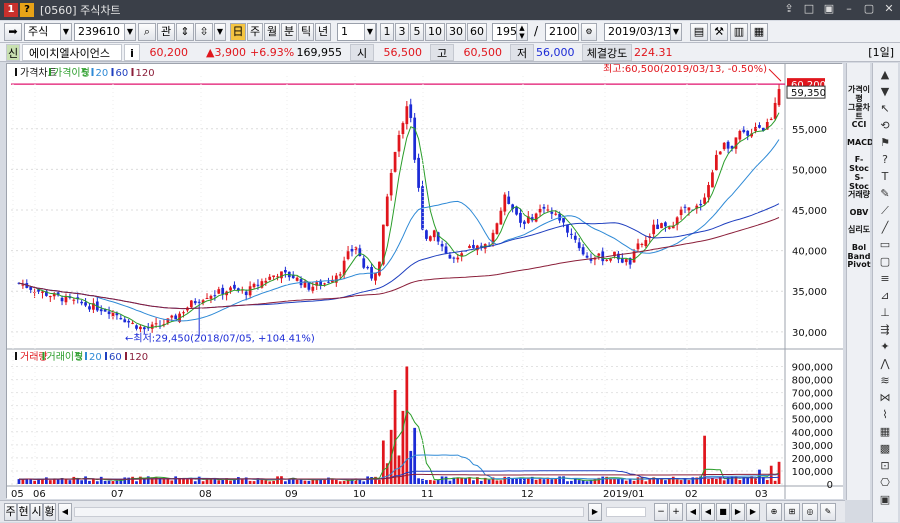  What do you see at coordinates (323, 32) in the screenshot?
I see `period-year-button: 년` at bounding box center [323, 32].